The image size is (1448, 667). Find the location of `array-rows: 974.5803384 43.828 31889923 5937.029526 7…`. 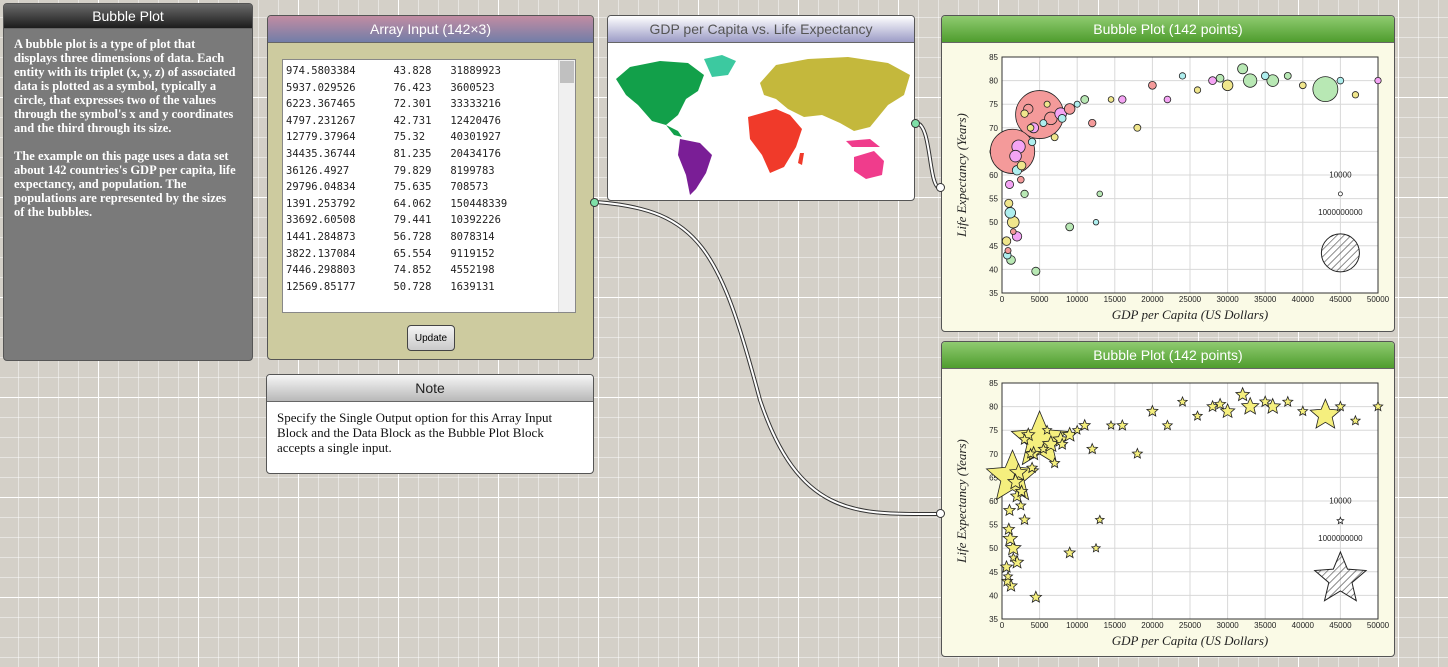

array-rows: 974.5803384 43.828 31889923 5937.029526 7… is located at coordinates (396, 179).